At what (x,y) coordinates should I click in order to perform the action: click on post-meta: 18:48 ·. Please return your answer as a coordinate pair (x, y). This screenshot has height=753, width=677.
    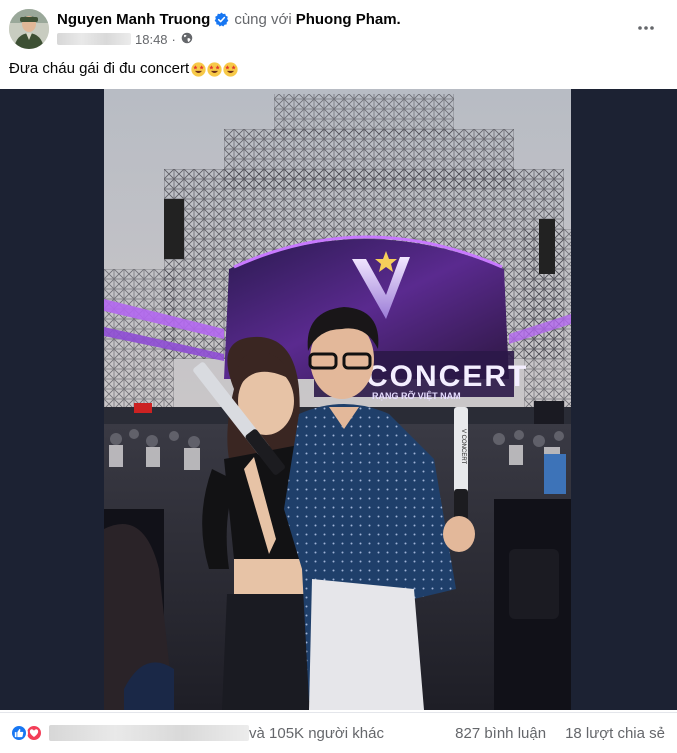
    Looking at the image, I should click on (125, 39).